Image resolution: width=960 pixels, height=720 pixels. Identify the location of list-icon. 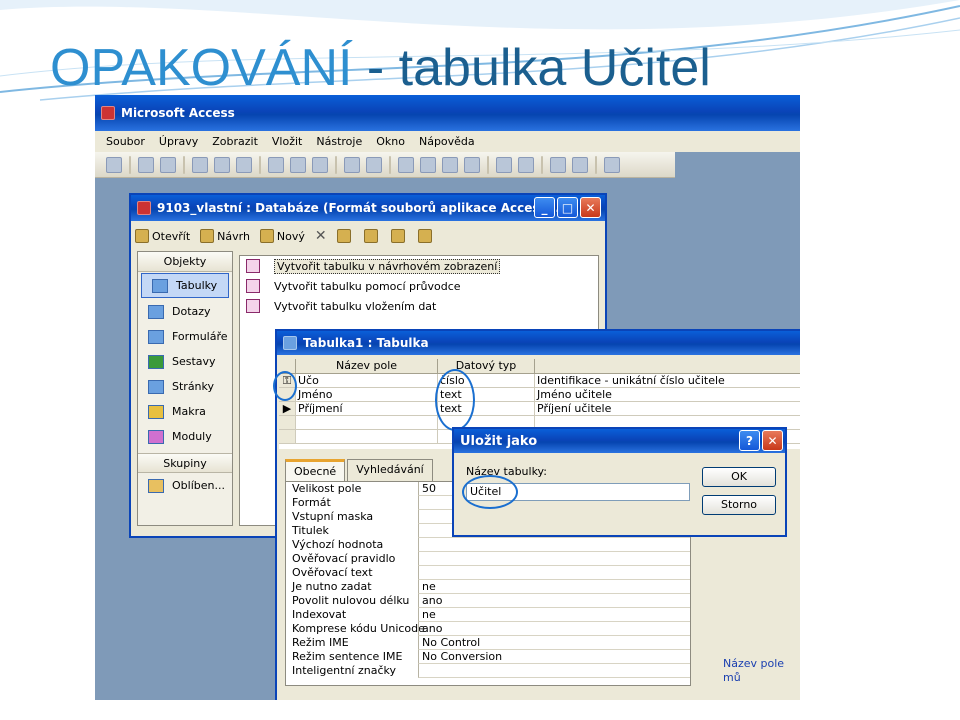
(397, 236).